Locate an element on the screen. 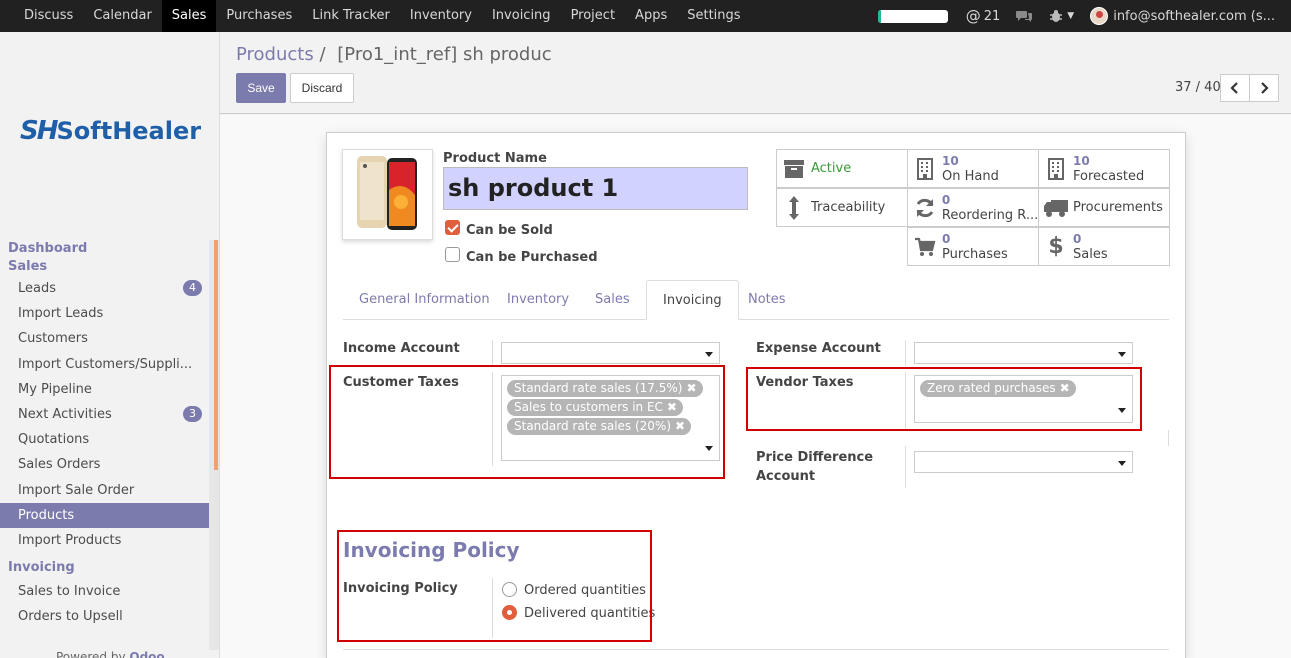  dollar-icon: $ is located at coordinates (1056, 246).